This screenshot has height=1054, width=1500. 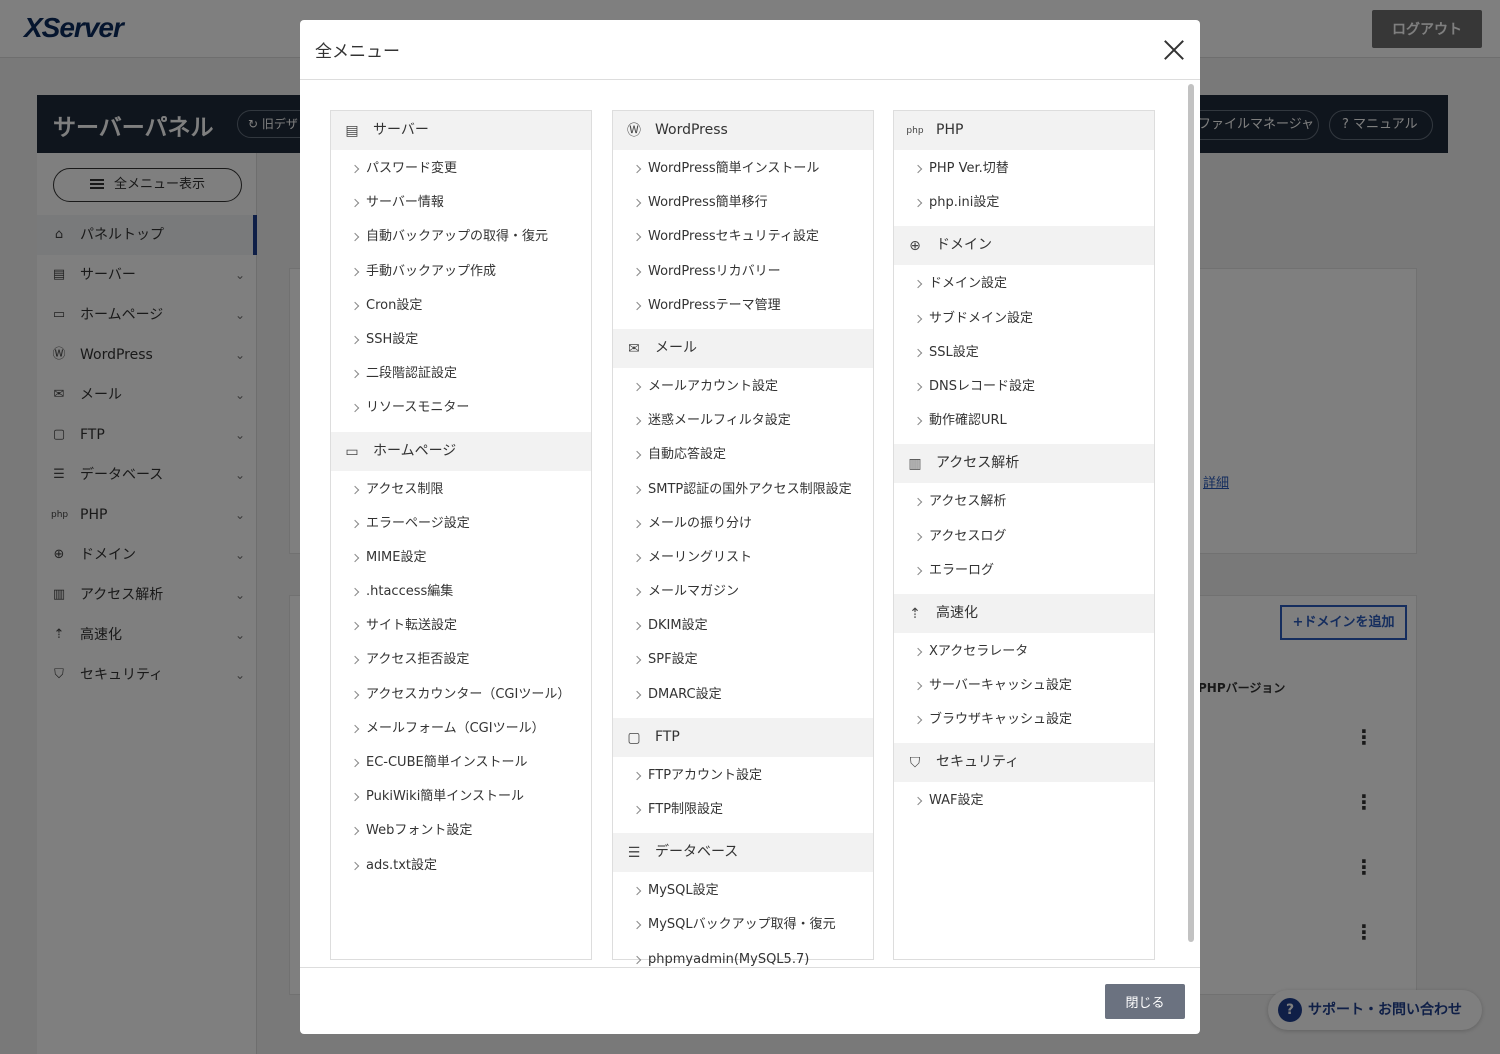 What do you see at coordinates (1024, 571) in the screenshot?
I see `menu-item: エラーログ` at bounding box center [1024, 571].